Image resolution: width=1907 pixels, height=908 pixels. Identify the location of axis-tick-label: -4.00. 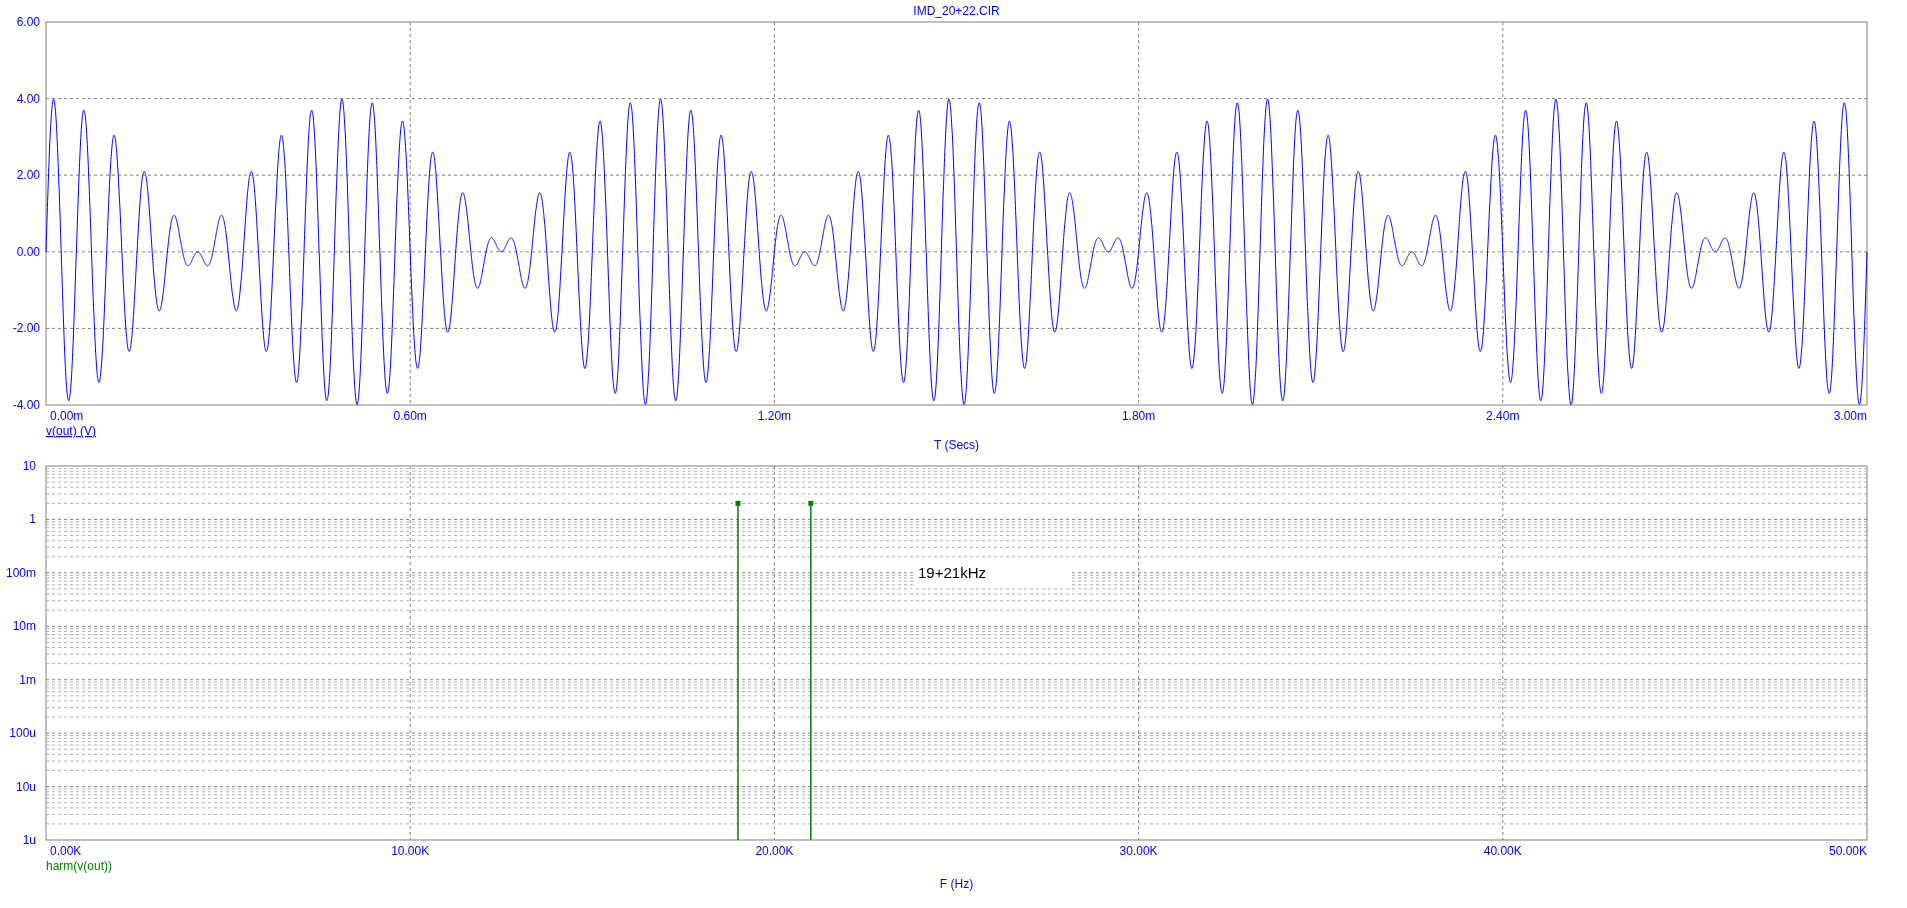
(26, 405).